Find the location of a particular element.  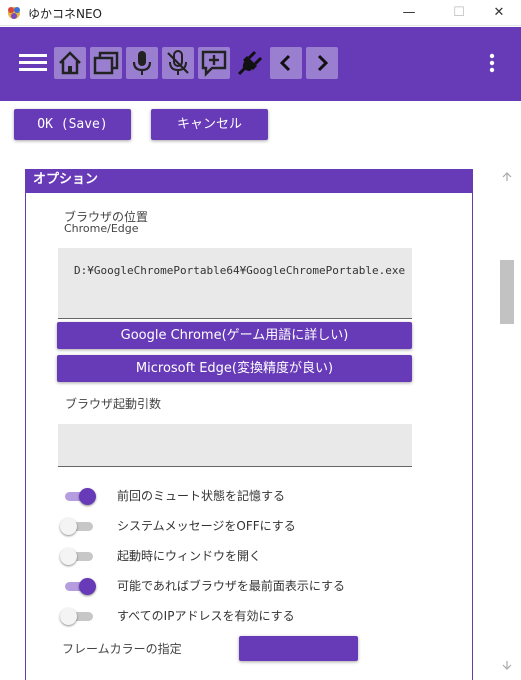

mic-off-icon is located at coordinates (178, 63).